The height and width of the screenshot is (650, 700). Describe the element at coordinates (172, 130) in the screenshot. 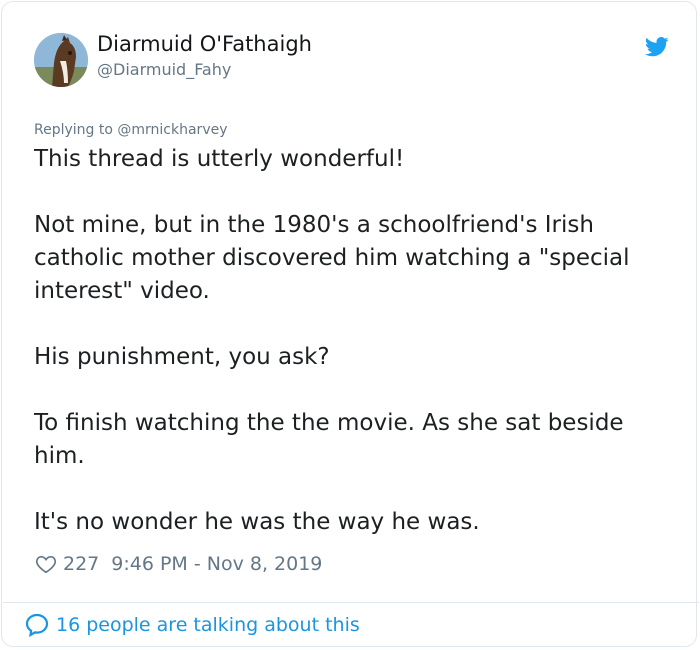

I see `reply-mention-link: @mrnickharvey` at that location.